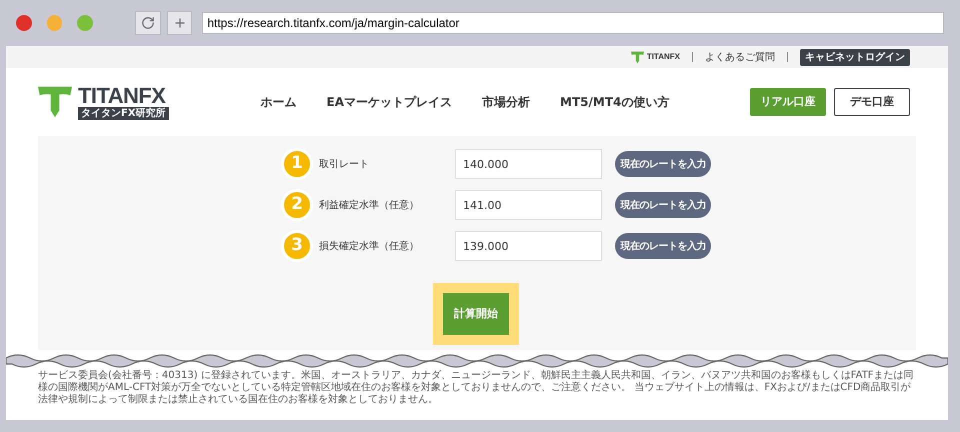 The image size is (960, 432). What do you see at coordinates (24, 23) in the screenshot?
I see `close-window-icon` at bounding box center [24, 23].